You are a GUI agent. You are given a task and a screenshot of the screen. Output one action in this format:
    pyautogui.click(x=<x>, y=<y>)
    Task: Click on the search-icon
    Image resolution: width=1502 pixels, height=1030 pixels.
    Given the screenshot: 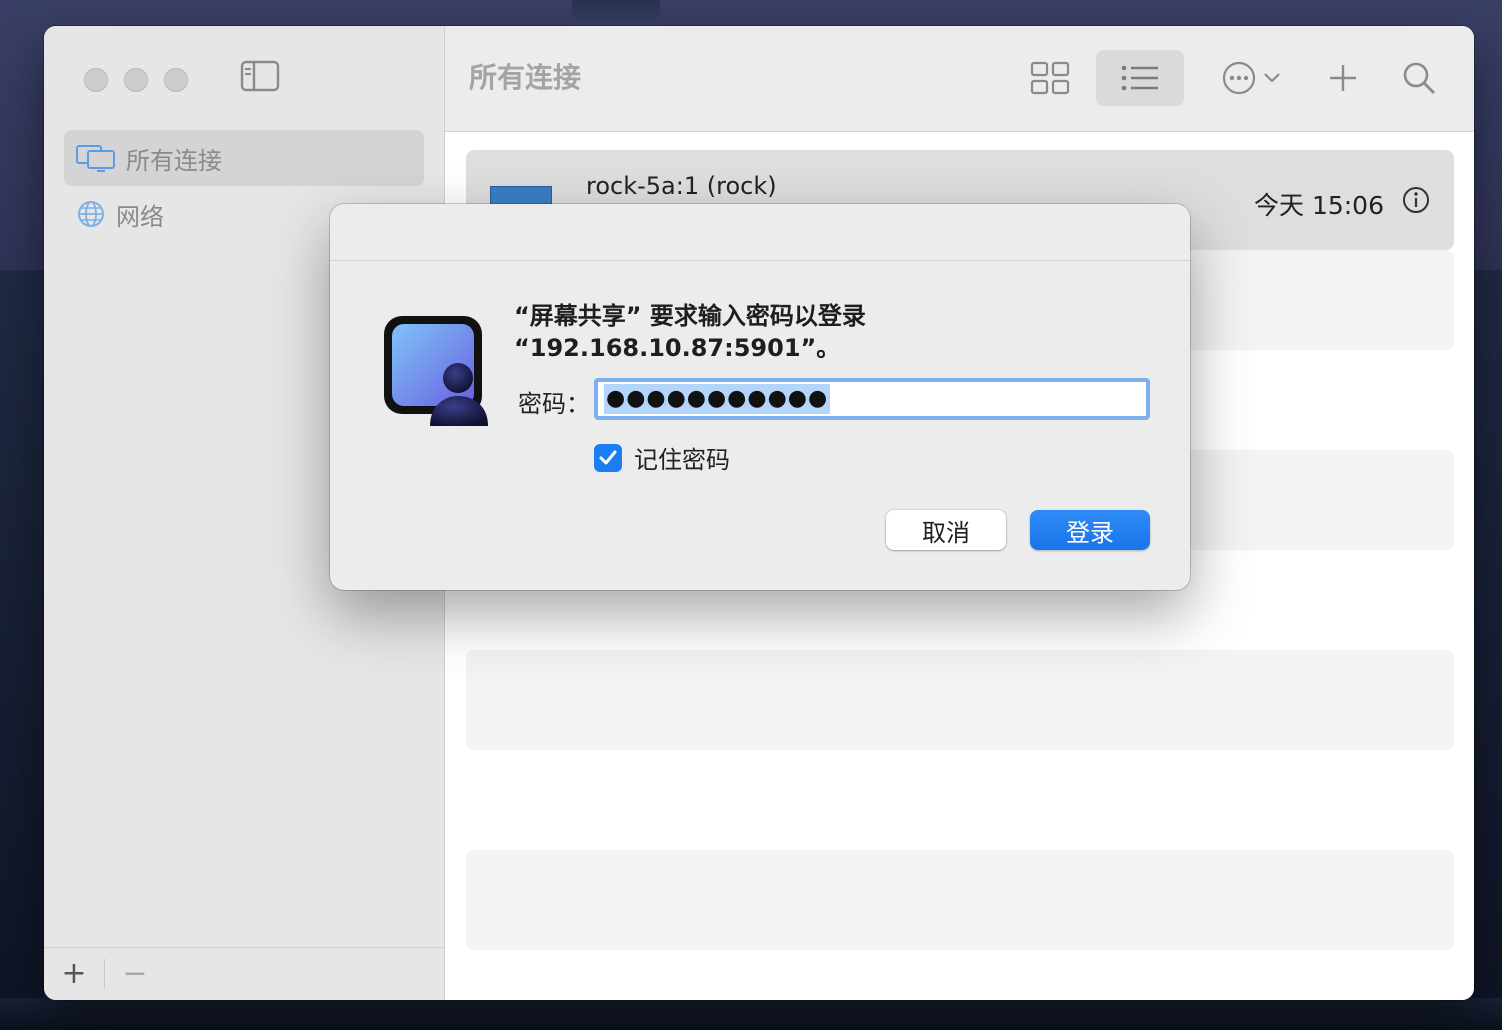 What is the action you would take?
    pyautogui.click(x=1419, y=78)
    